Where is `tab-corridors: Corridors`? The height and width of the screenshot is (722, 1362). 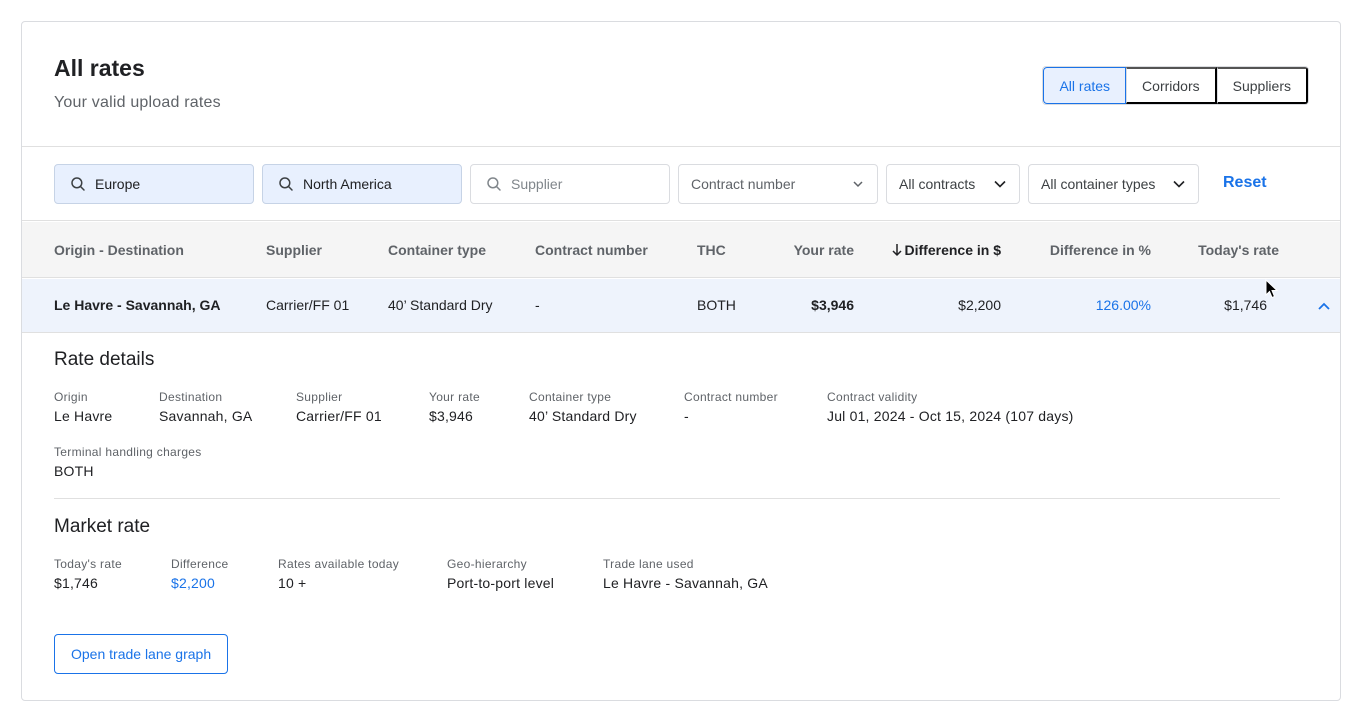
tab-corridors: Corridors is located at coordinates (1171, 85).